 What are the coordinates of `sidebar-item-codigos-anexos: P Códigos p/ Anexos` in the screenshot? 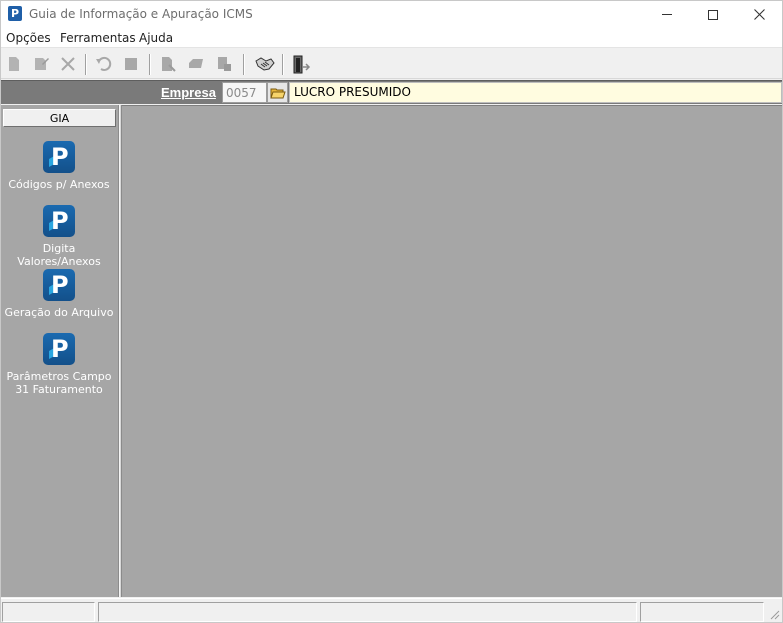 It's located at (59, 166).